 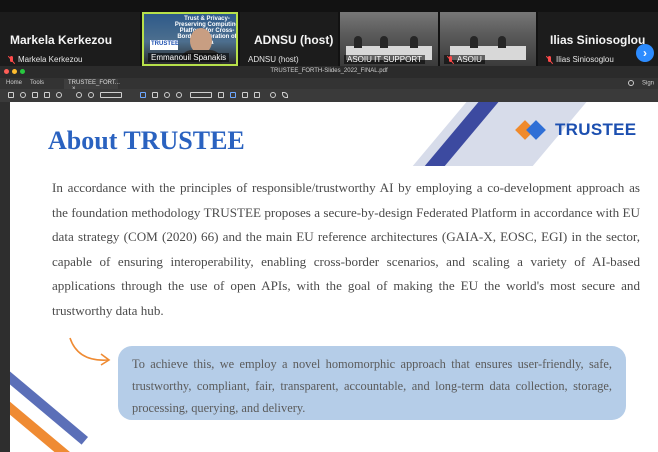 What do you see at coordinates (143, 95) in the screenshot?
I see `select-cursor-icon` at bounding box center [143, 95].